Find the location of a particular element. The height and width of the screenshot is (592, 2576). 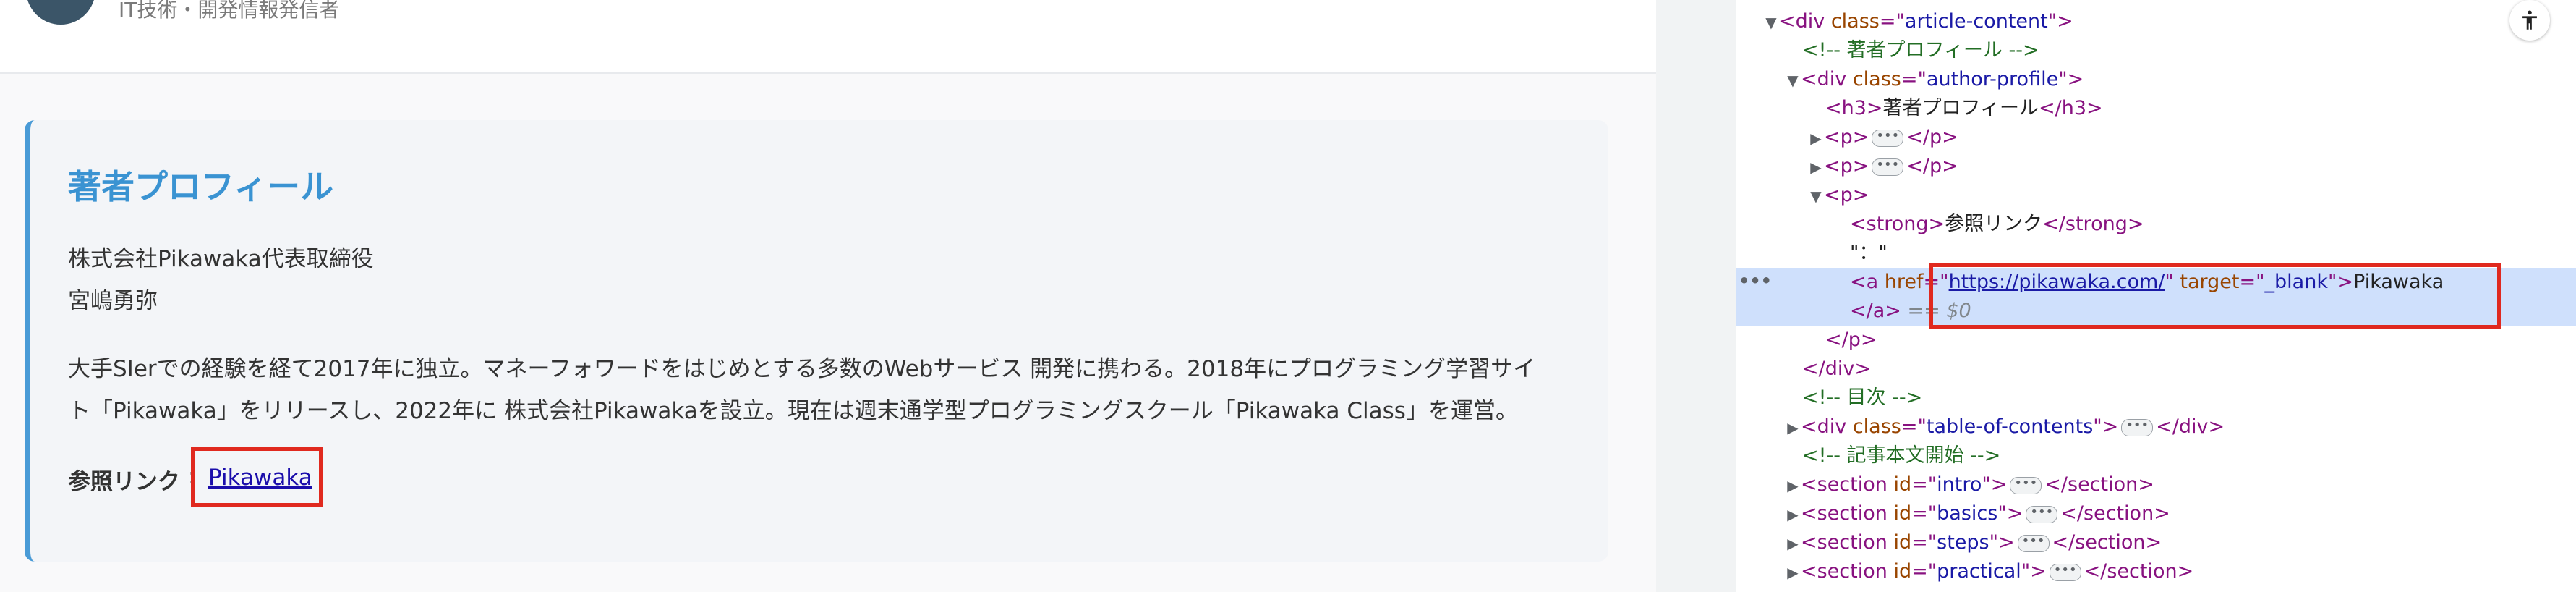

dom-node-section-intro: ▶ <section id="intro"> ••• </section> is located at coordinates (2156, 484).